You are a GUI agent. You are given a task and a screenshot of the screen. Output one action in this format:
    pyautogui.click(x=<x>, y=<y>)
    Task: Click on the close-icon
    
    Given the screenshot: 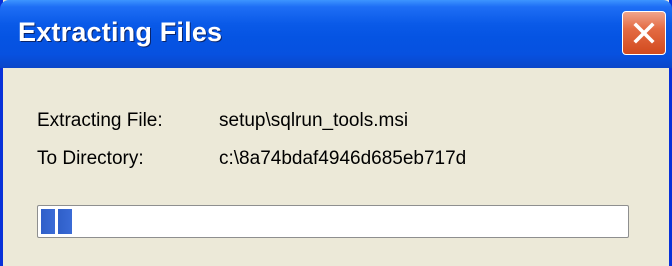 What is the action you would take?
    pyautogui.click(x=644, y=33)
    